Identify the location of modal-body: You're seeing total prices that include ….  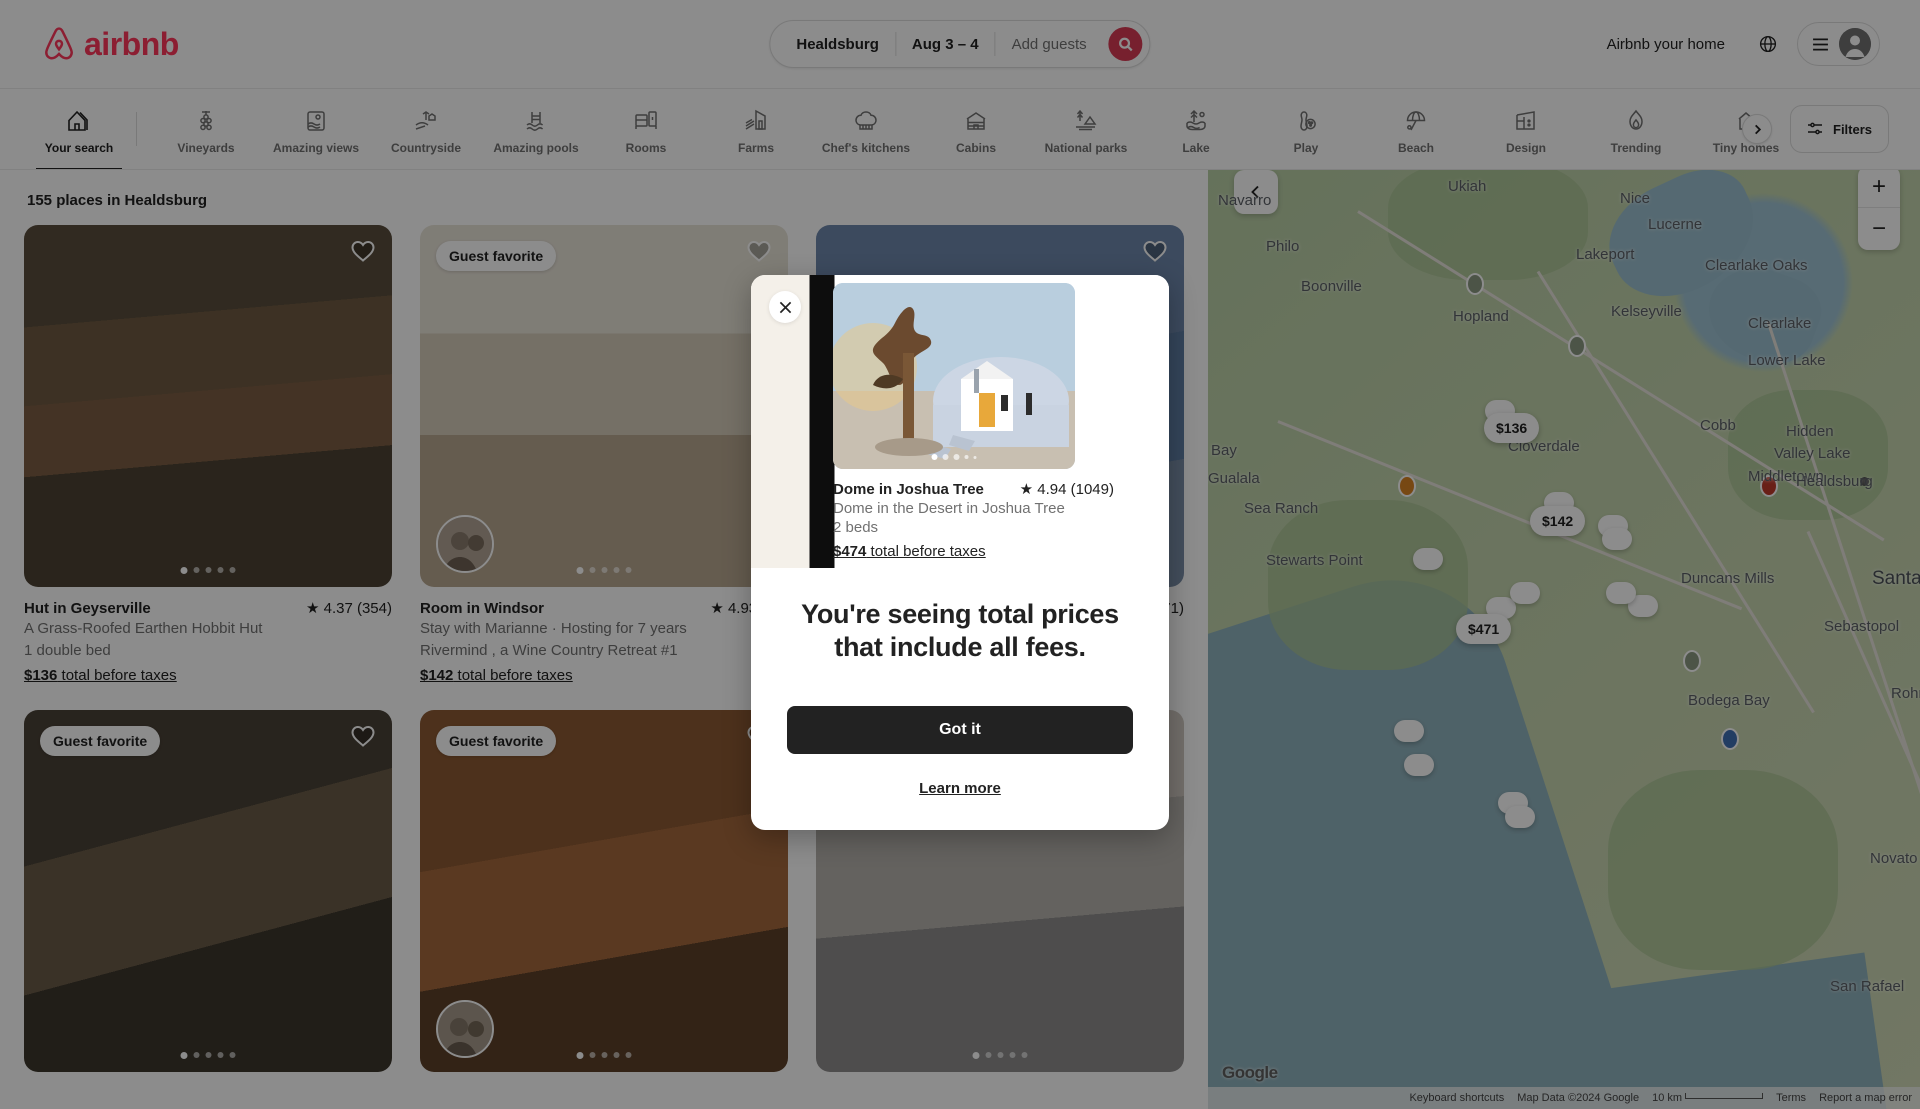
(960, 699).